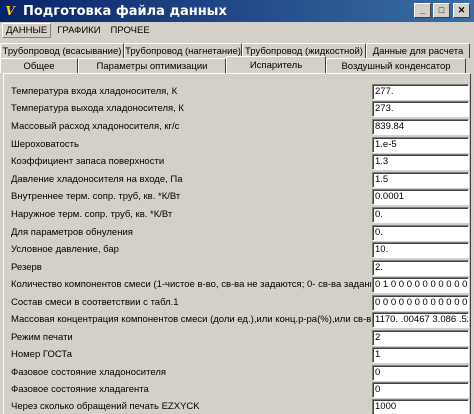  I want to click on close-button: ✕, so click(461, 10).